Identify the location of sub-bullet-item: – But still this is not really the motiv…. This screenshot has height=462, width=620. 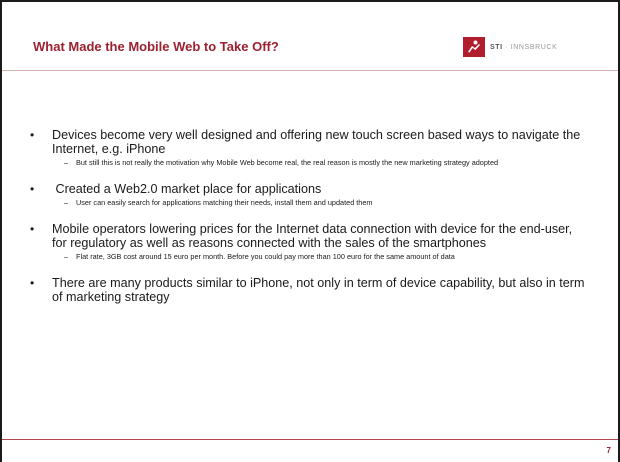
(327, 162).